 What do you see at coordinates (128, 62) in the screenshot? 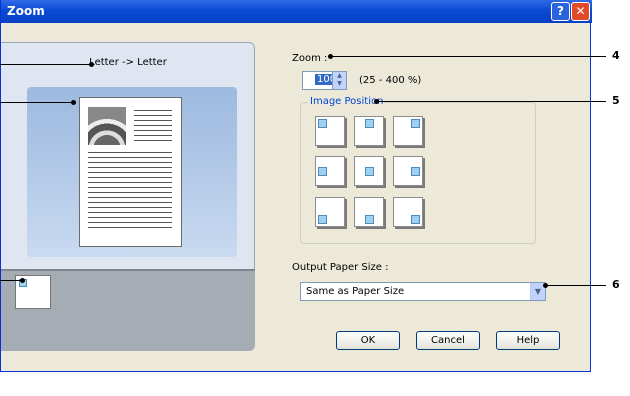
I see `paper-size-label: Letter -> Letter` at bounding box center [128, 62].